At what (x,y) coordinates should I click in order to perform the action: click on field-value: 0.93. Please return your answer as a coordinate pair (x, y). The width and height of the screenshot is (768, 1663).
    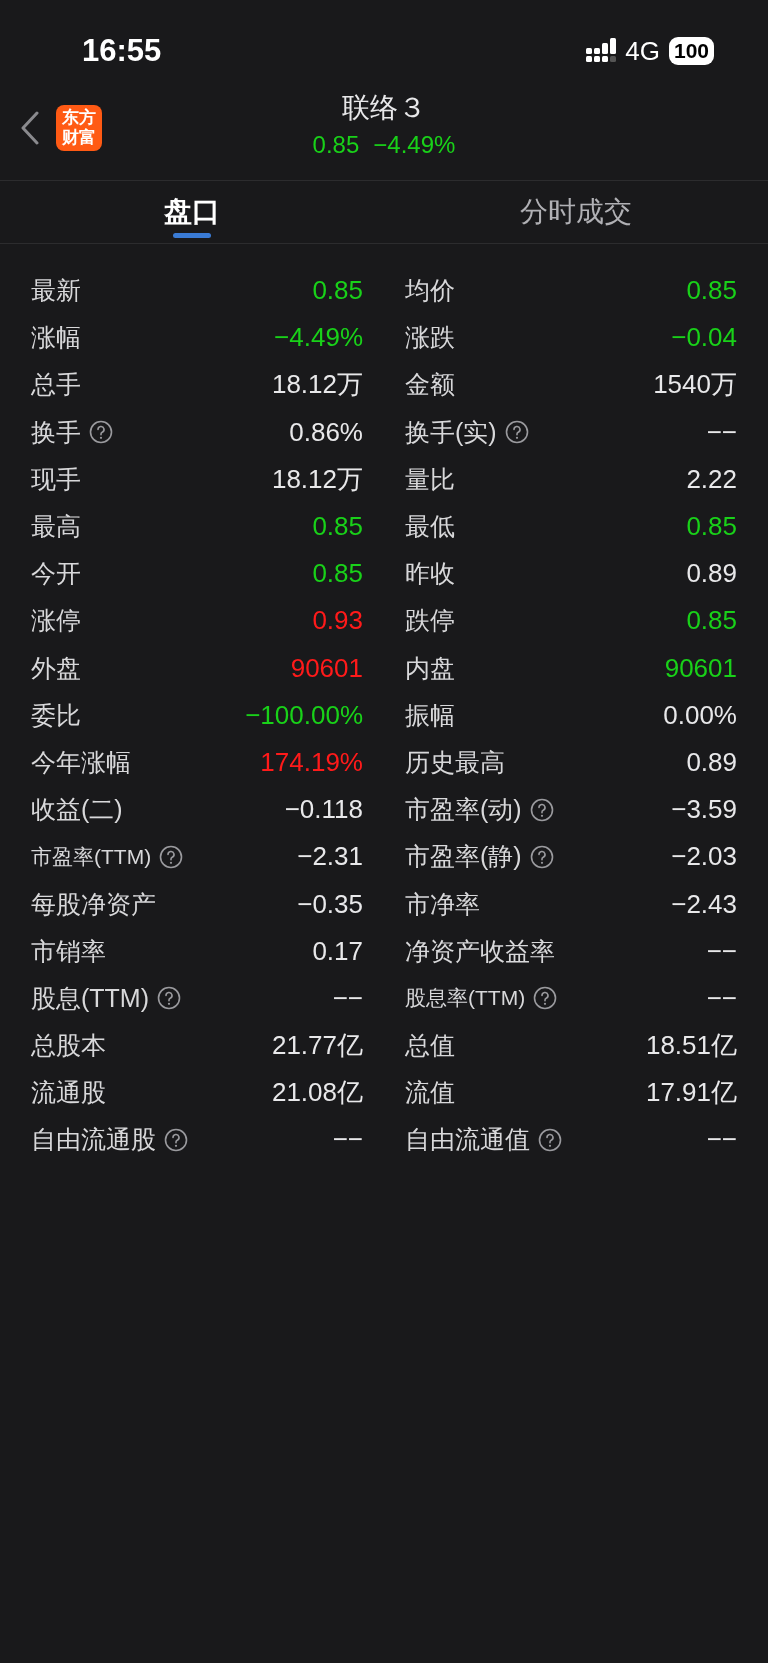
    Looking at the image, I should click on (337, 621).